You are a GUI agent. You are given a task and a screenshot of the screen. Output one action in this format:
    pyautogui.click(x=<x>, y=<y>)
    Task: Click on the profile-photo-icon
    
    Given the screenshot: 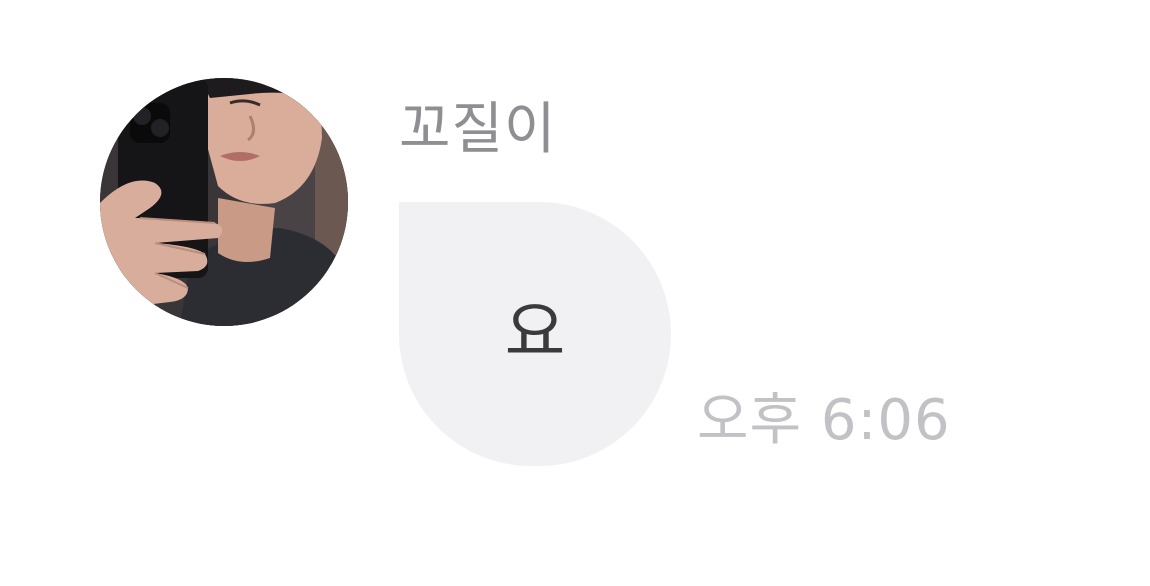 What is the action you would take?
    pyautogui.click(x=224, y=202)
    